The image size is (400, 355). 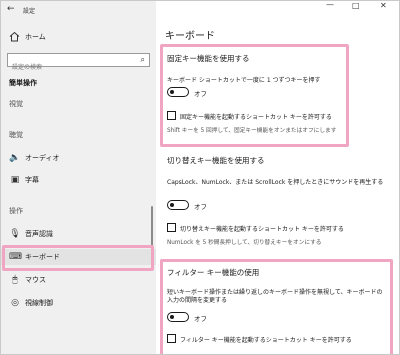 What do you see at coordinates (15, 180) in the screenshot?
I see `captions-icon: ▣` at bounding box center [15, 180].